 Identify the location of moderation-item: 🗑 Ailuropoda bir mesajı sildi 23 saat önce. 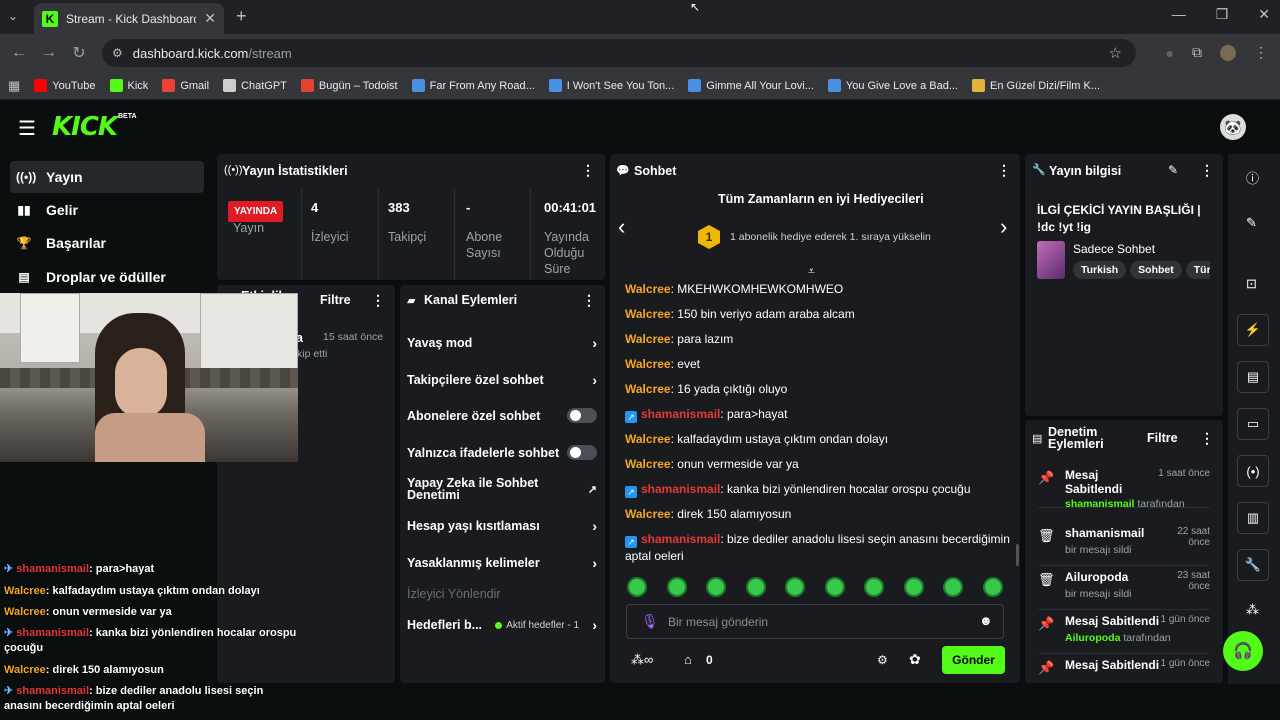
(1124, 590).